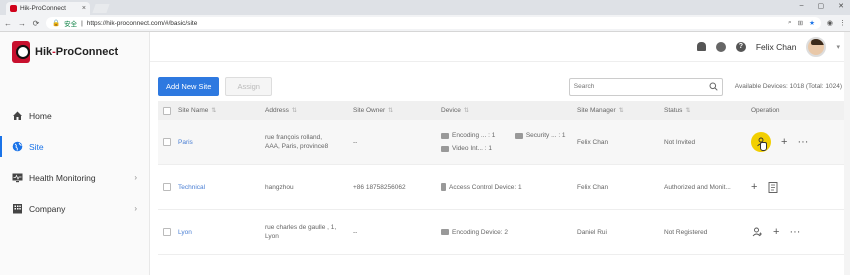  I want to click on tab-close-icon: ×, so click(84, 8).